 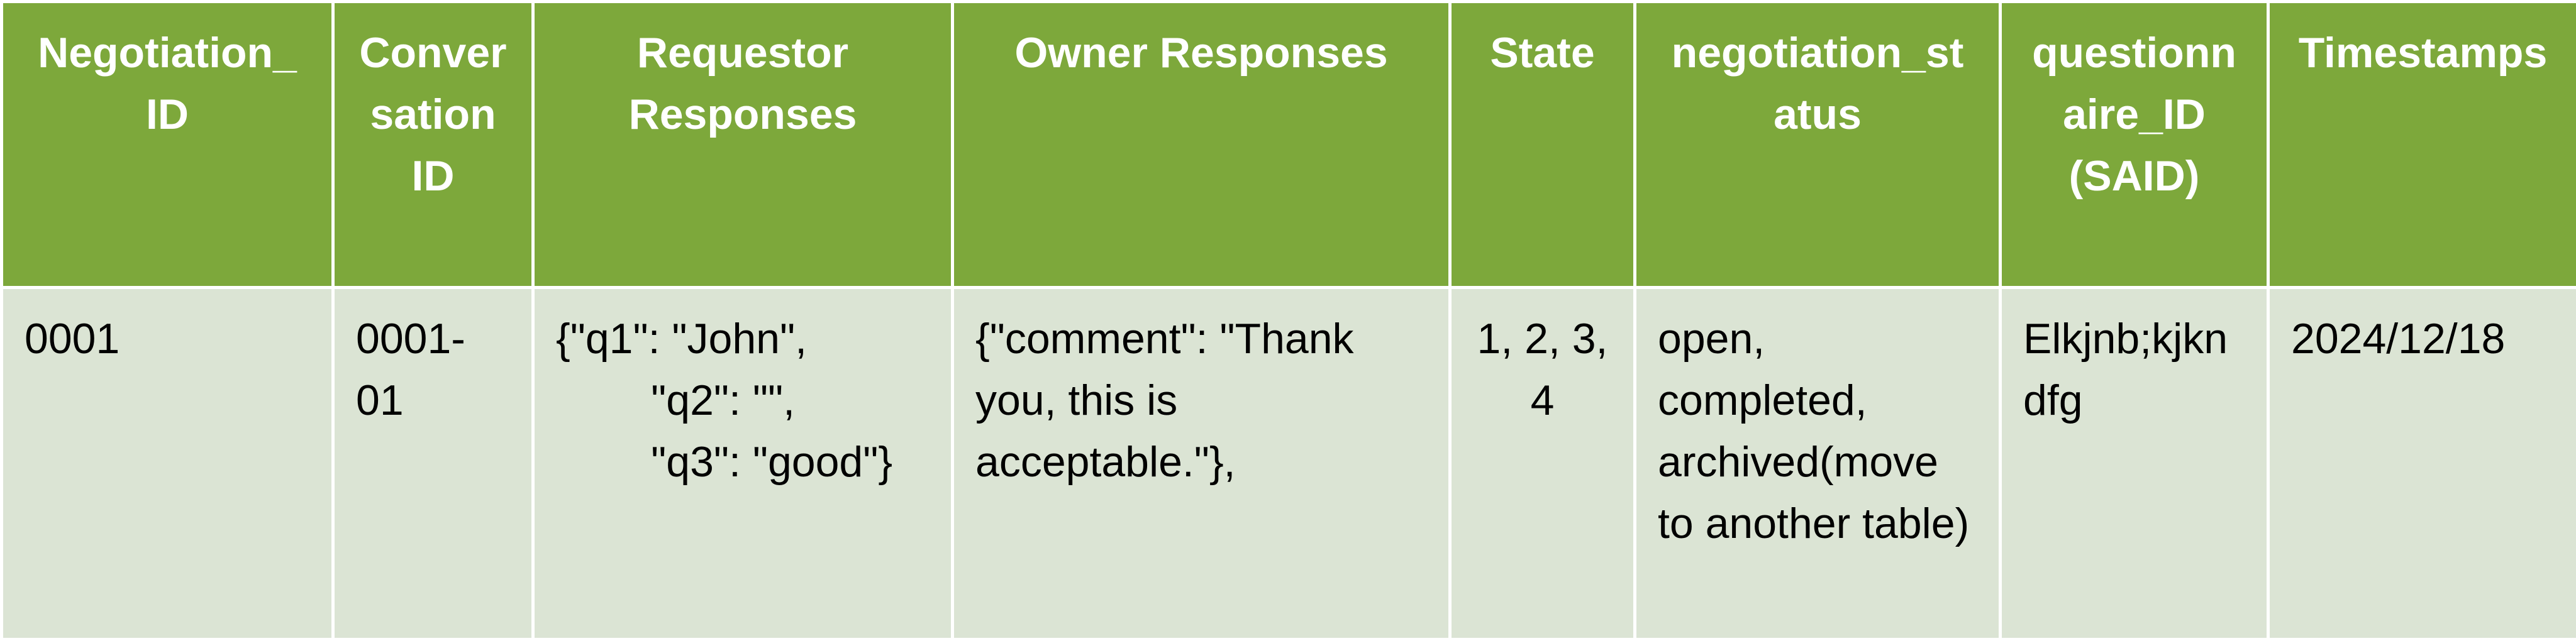 What do you see at coordinates (1818, 145) in the screenshot?
I see `header-negotiation-status: negotiation_st atus` at bounding box center [1818, 145].